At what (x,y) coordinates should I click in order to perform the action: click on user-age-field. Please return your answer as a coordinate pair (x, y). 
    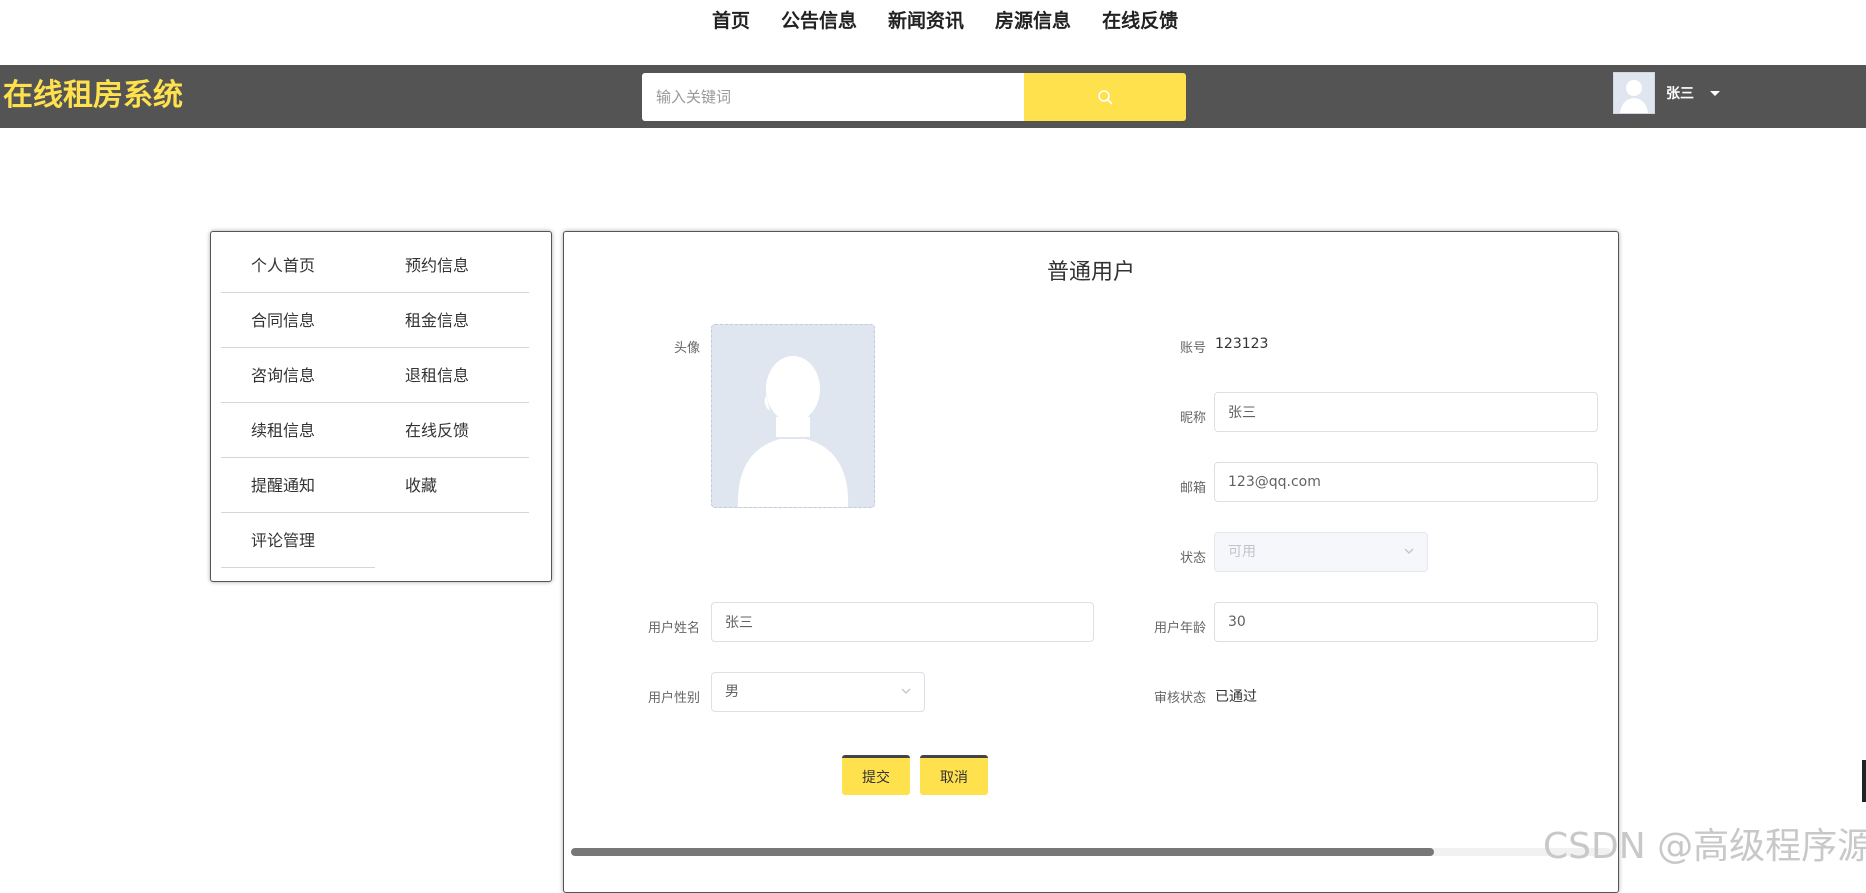
    Looking at the image, I should click on (1406, 622).